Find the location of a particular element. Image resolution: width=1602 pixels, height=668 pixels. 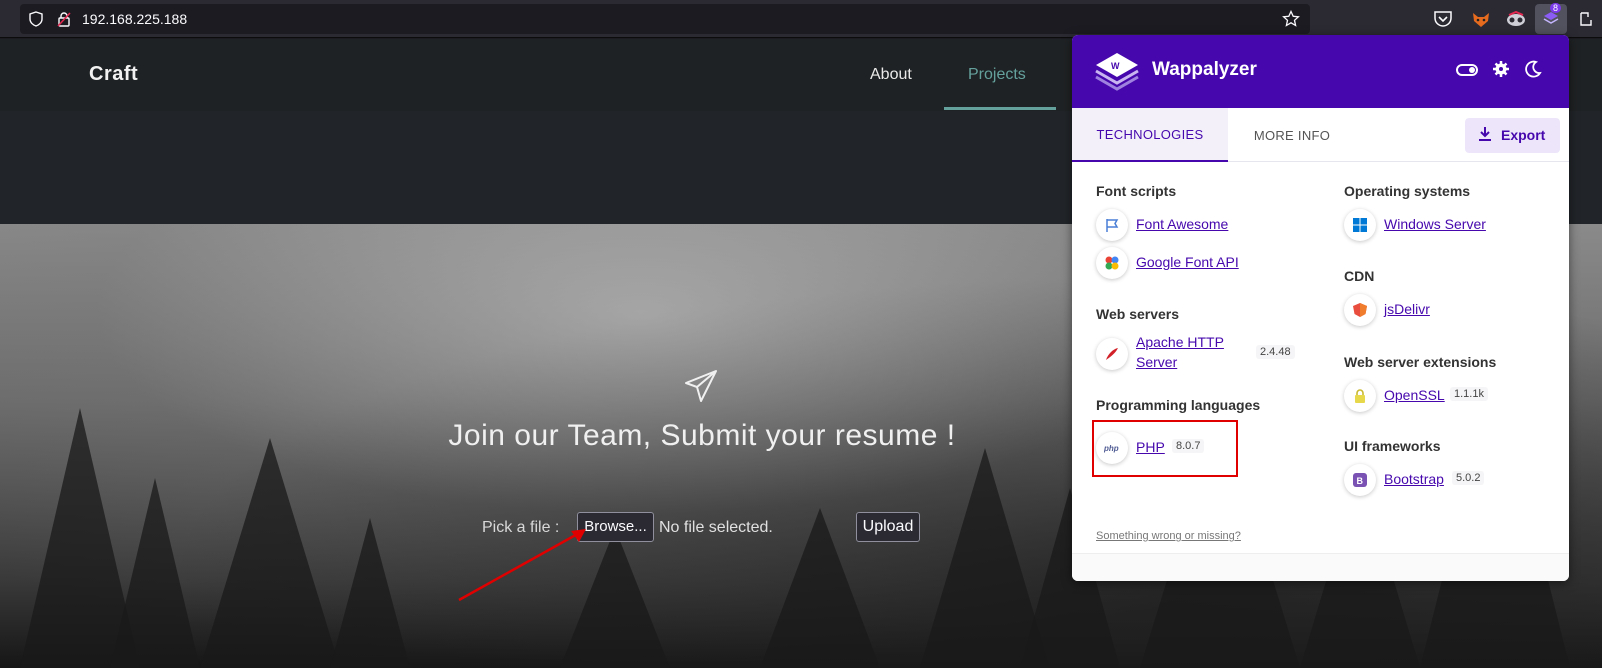

popup-bottom-bar is located at coordinates (1320, 567).